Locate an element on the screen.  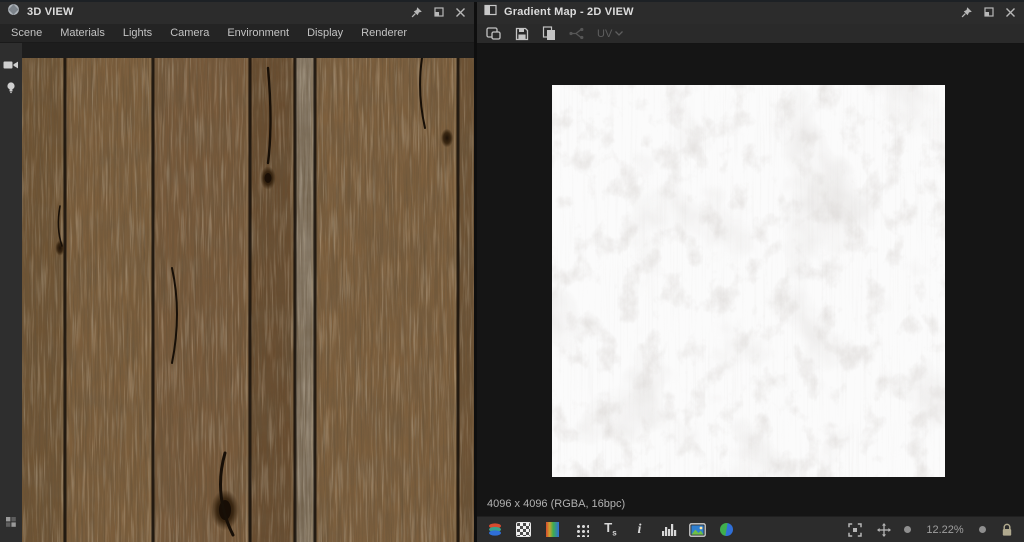
lock-icon is located at coordinates (1006, 529).